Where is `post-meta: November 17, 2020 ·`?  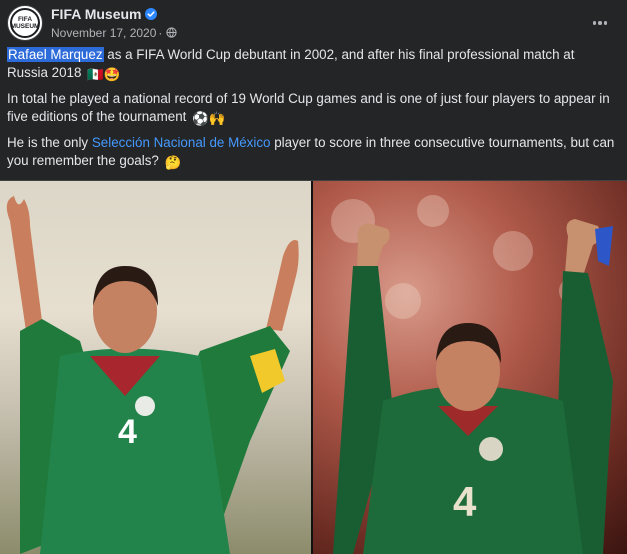
post-meta: November 17, 2020 · is located at coordinates (114, 33).